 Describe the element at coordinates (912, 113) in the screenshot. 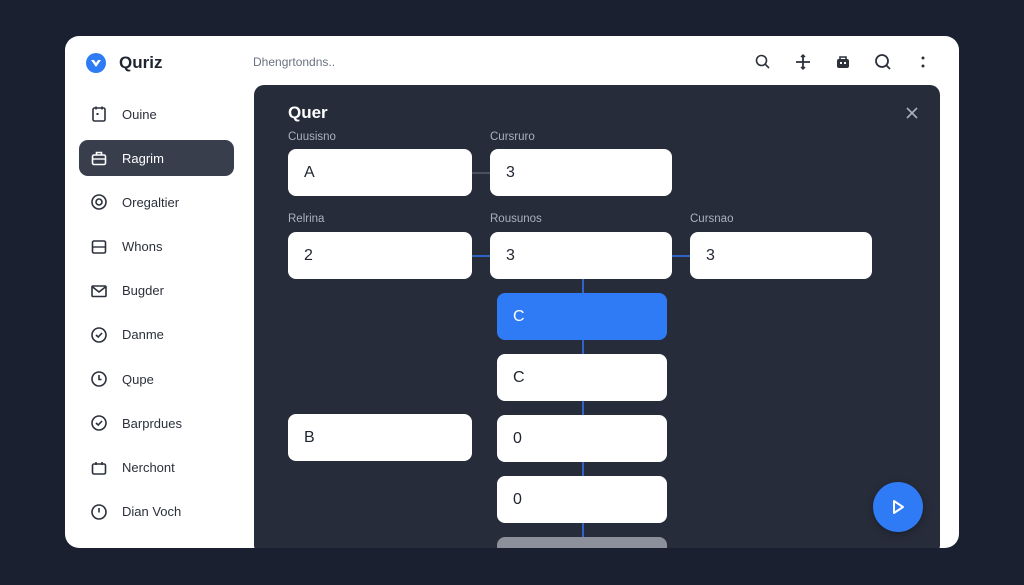

I see `close-icon` at that location.